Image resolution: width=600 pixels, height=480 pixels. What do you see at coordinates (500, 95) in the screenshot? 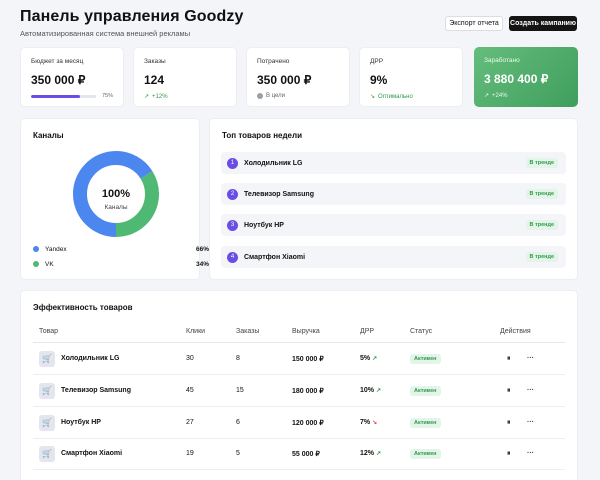
I see `kpi-earned-change-text: +24%` at bounding box center [500, 95].